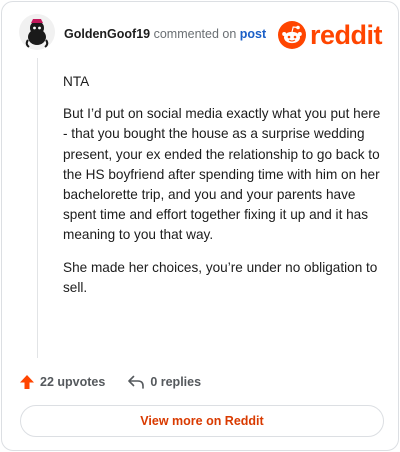  Describe the element at coordinates (176, 382) in the screenshot. I see `reply-count: 0 replies` at that location.